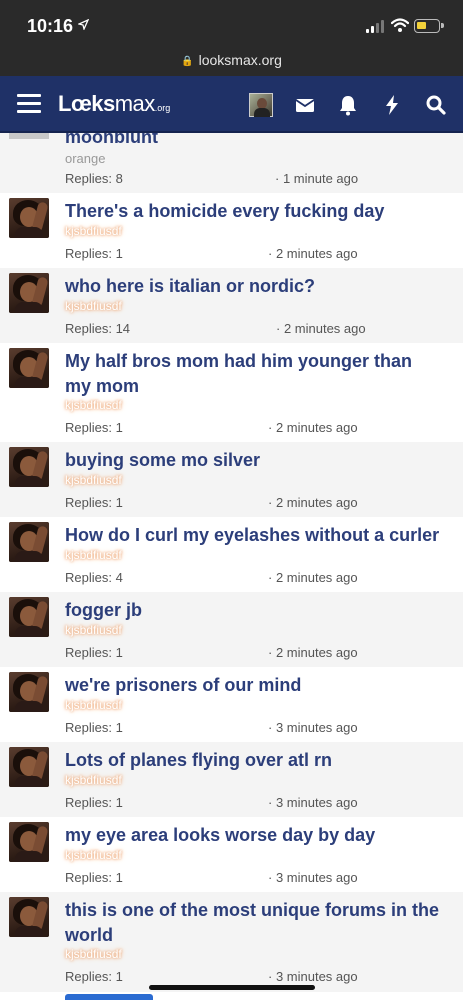 The height and width of the screenshot is (1000, 463). Describe the element at coordinates (254, 835) in the screenshot. I see `thread-title: my eye area looks worse day by day` at that location.